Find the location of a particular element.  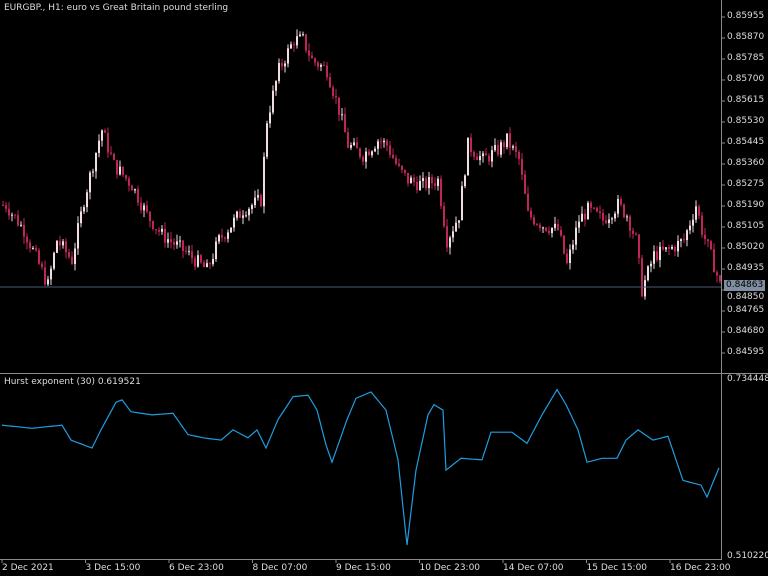

current-price-label: 0.84863 is located at coordinates (745, 285).